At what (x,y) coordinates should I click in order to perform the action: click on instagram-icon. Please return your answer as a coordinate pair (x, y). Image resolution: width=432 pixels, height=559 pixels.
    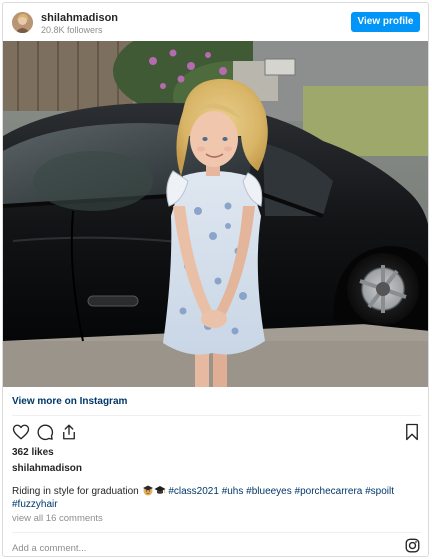
    Looking at the image, I should click on (412, 545).